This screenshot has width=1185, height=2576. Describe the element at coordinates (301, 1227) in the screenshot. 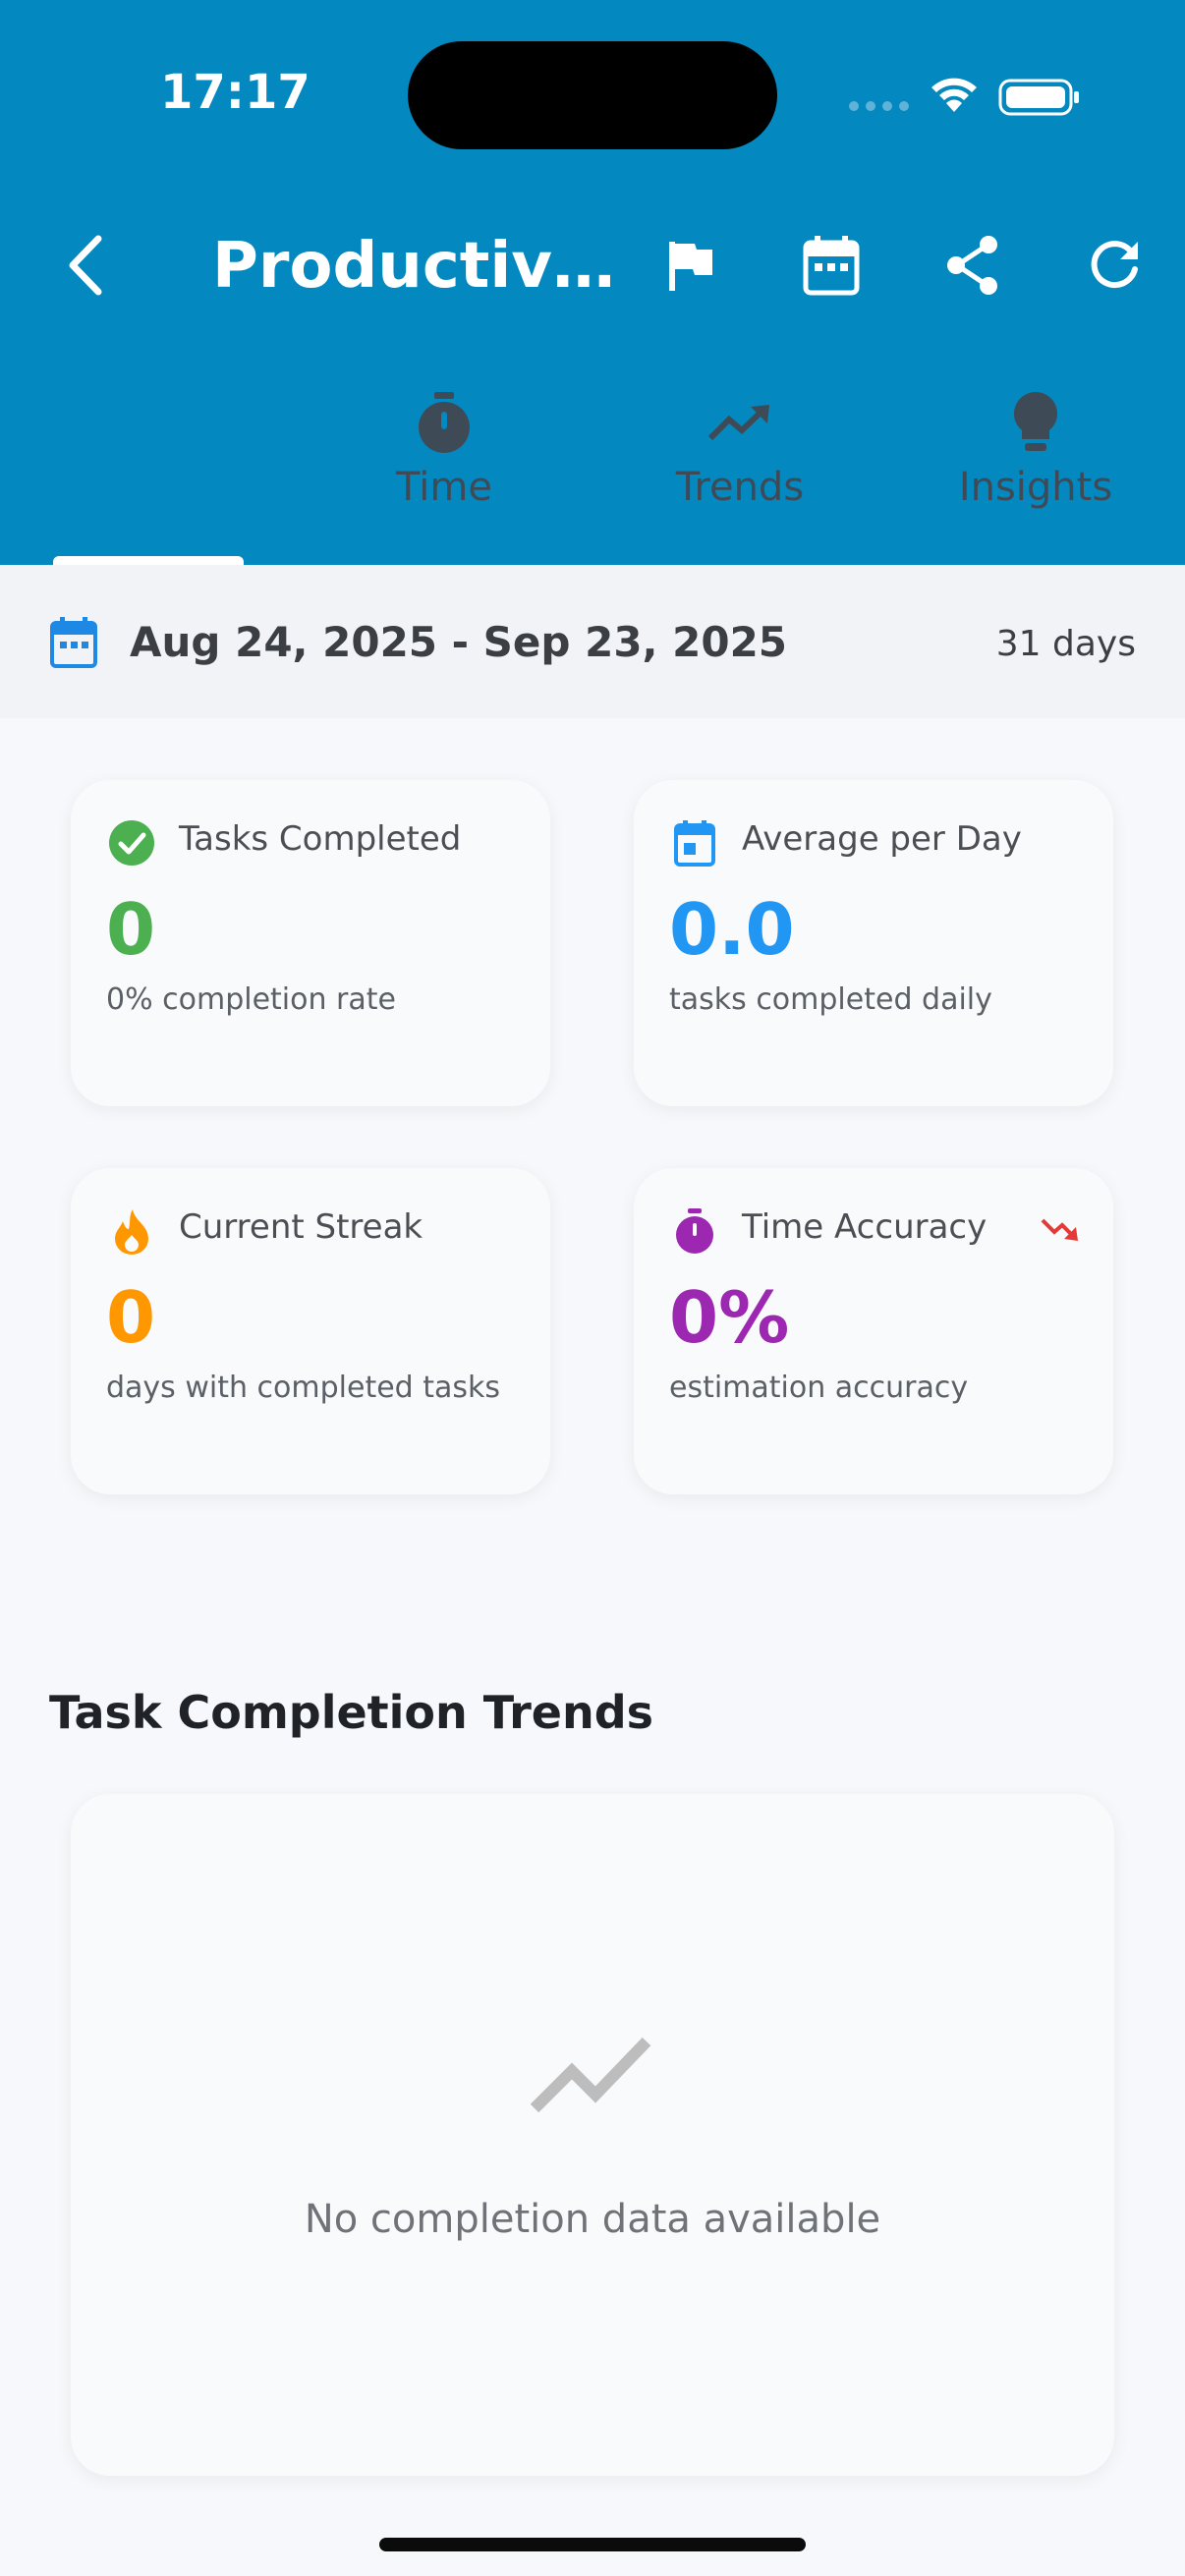

I see `card-title: Current Streak` at that location.